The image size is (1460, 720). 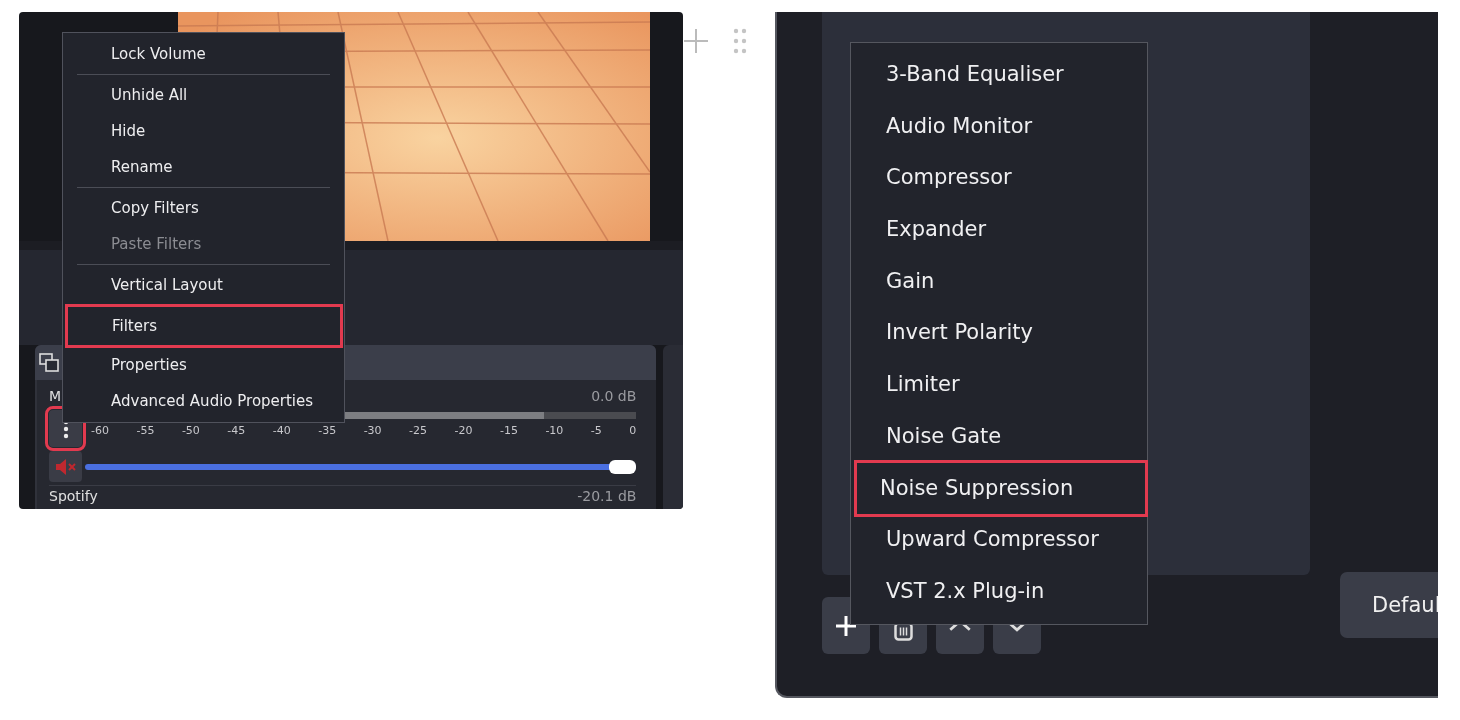 I want to click on menu-item: Invert Polarity, so click(x=1001, y=333).